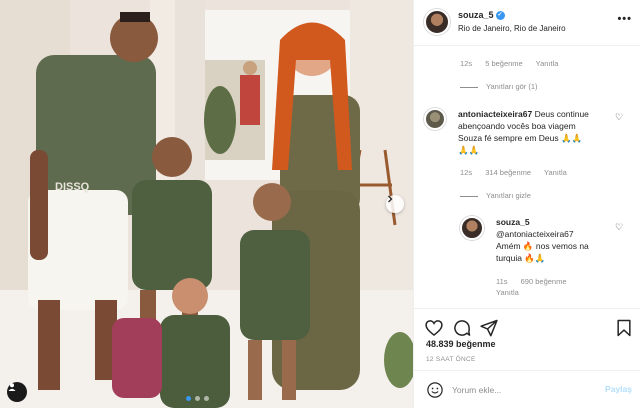 This screenshot has width=640, height=408. What do you see at coordinates (451, 359) in the screenshot?
I see `posted-time: 12 SAAT ÖNCE` at bounding box center [451, 359].